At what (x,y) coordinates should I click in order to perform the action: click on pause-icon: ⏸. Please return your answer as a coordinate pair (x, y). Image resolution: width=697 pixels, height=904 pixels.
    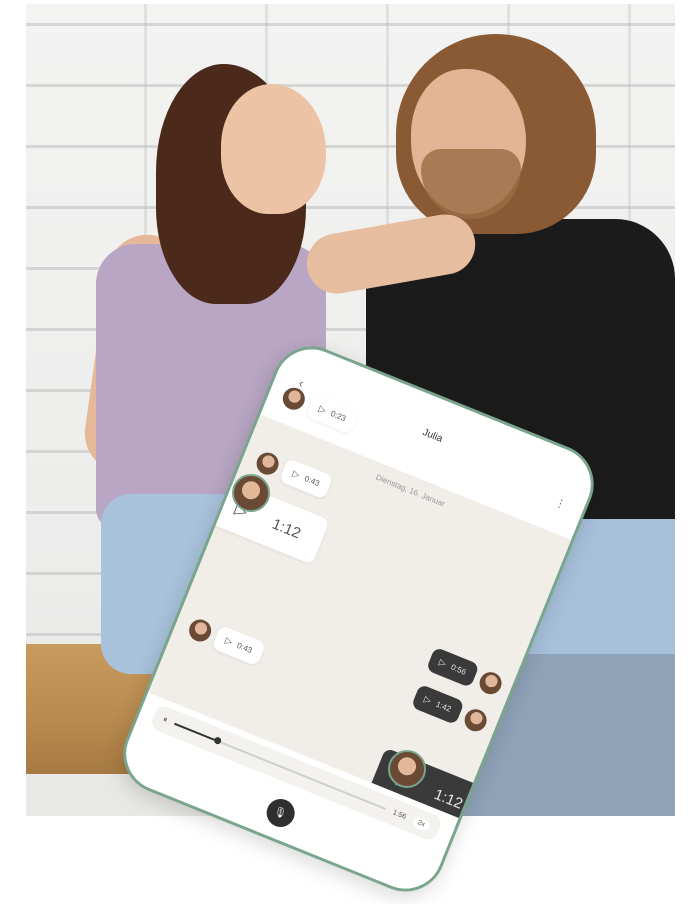
    Looking at the image, I should click on (165, 720).